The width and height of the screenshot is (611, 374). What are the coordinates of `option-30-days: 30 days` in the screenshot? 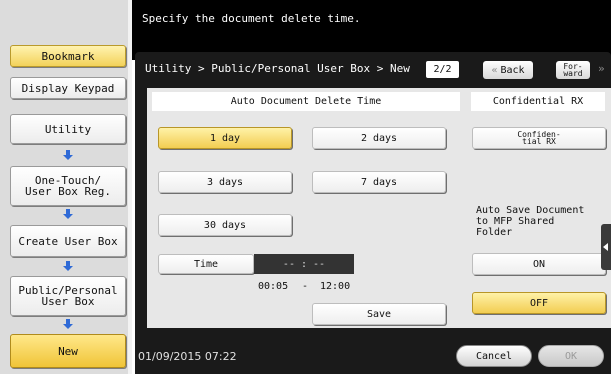 It's located at (225, 225).